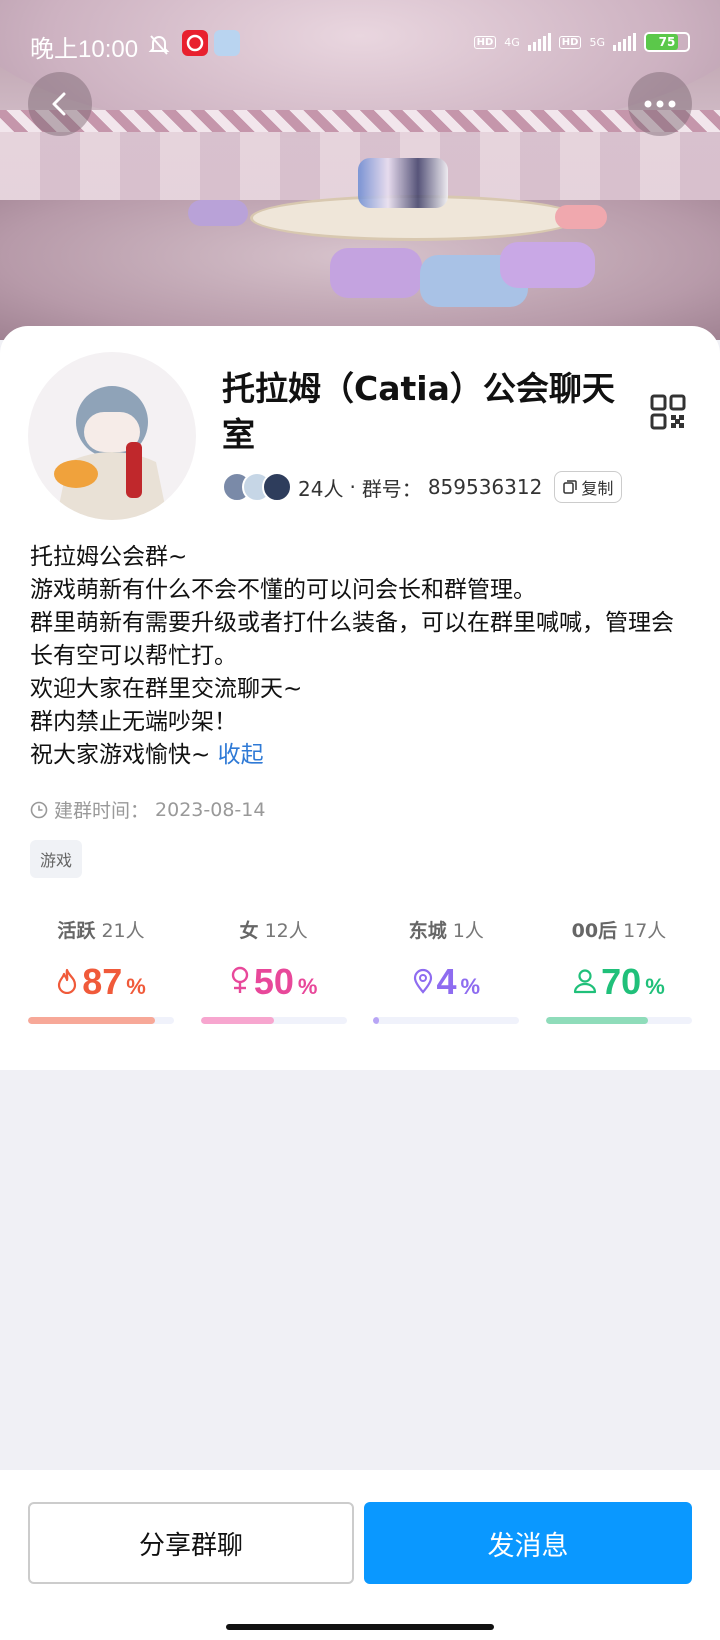 The height and width of the screenshot is (1640, 720). Describe the element at coordinates (249, 931) in the screenshot. I see `stat-label: 女` at that location.